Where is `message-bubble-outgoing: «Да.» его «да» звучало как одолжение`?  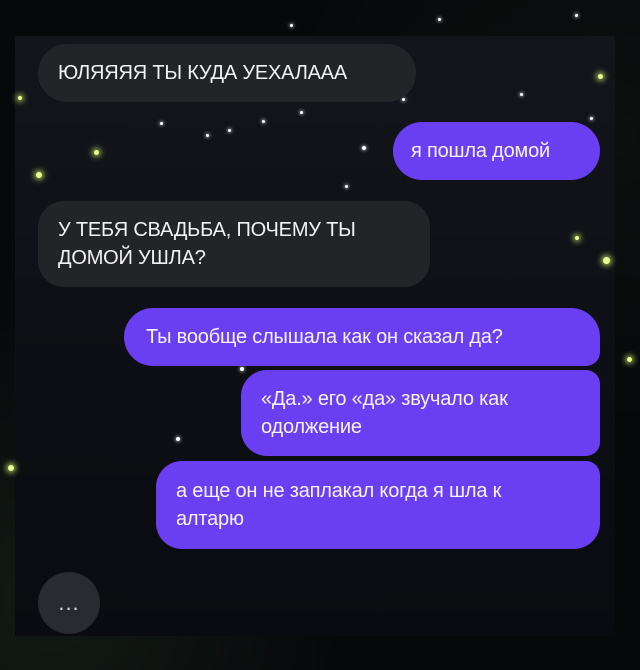
message-bubble-outgoing: «Да.» его «да» звучало как одолжение is located at coordinates (420, 413).